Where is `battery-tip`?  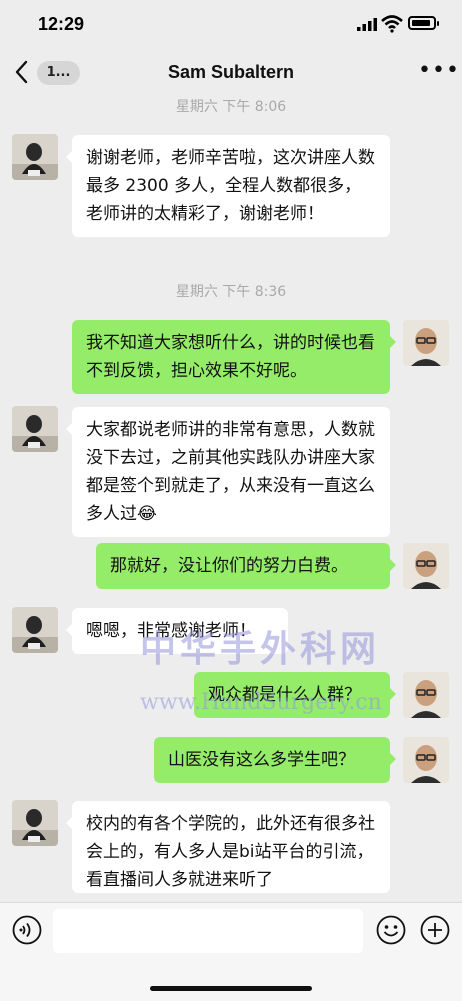
battery-tip is located at coordinates (438, 23).